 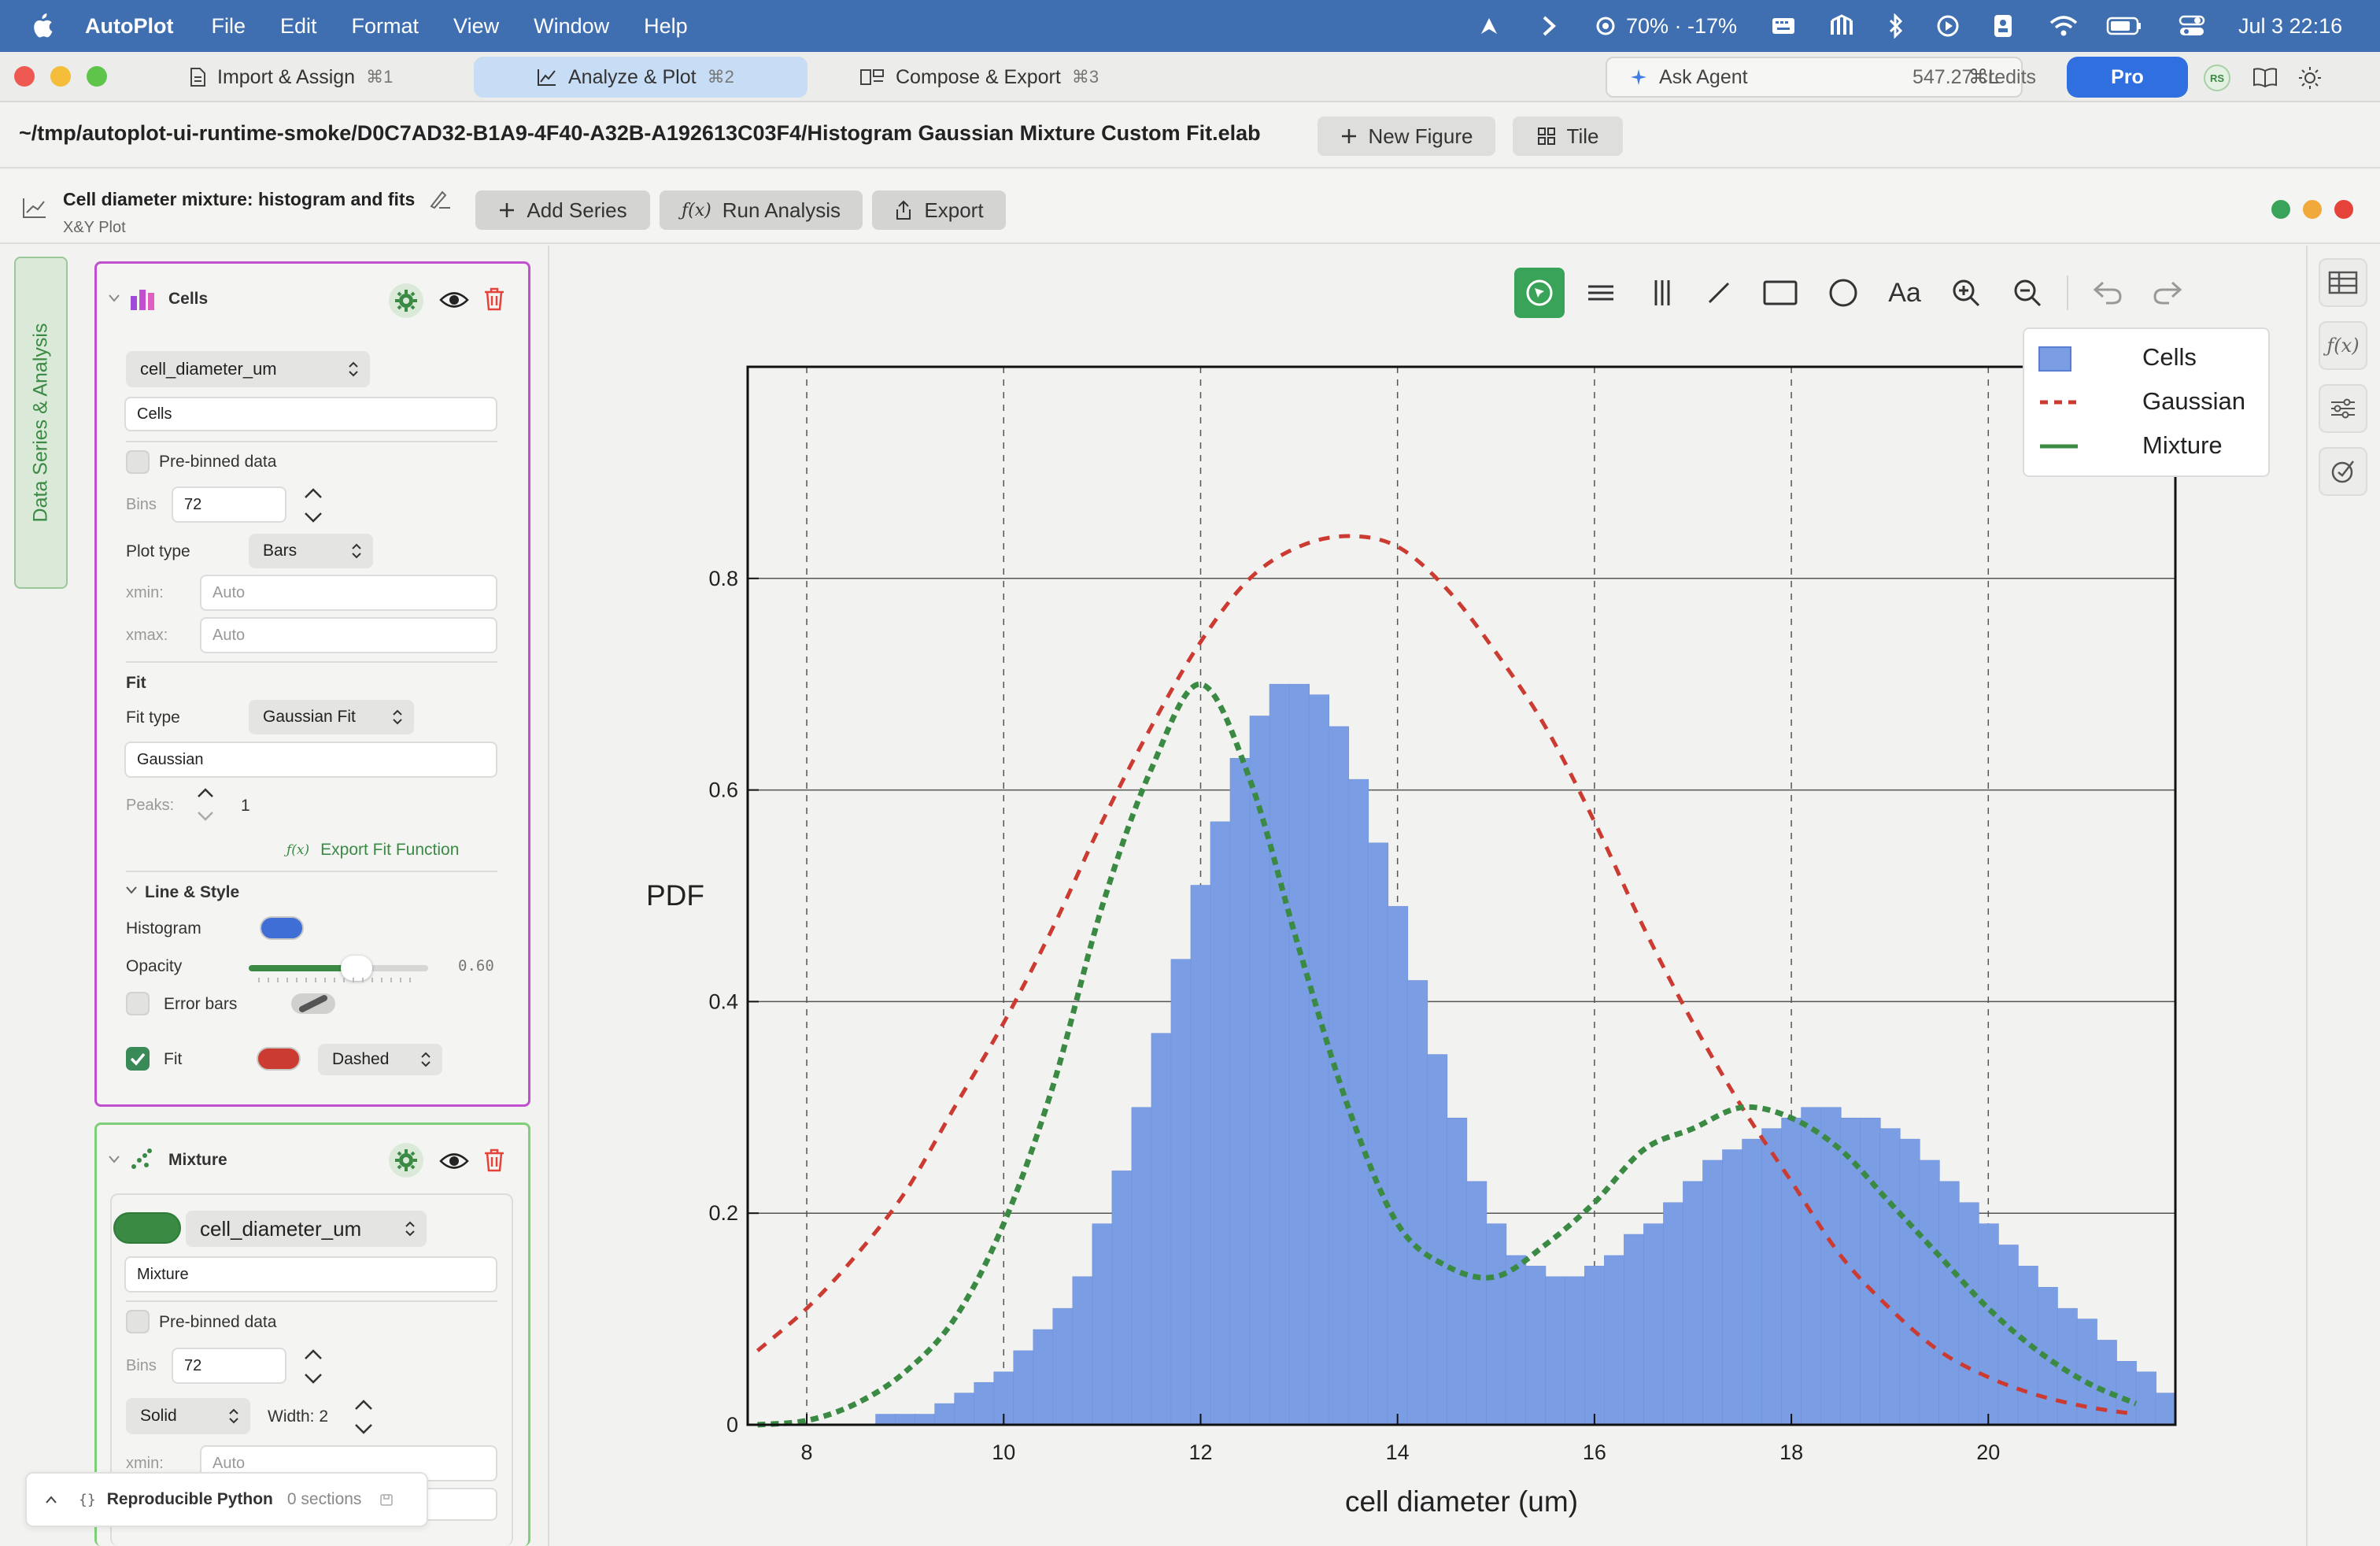 What do you see at coordinates (1791, 1452) in the screenshot?
I see `x-tick-label: 18` at bounding box center [1791, 1452].